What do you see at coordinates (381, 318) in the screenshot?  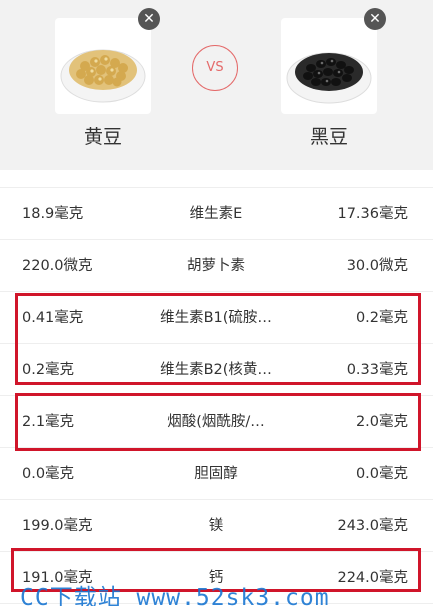 I see `right-value: 0.2毫克` at bounding box center [381, 318].